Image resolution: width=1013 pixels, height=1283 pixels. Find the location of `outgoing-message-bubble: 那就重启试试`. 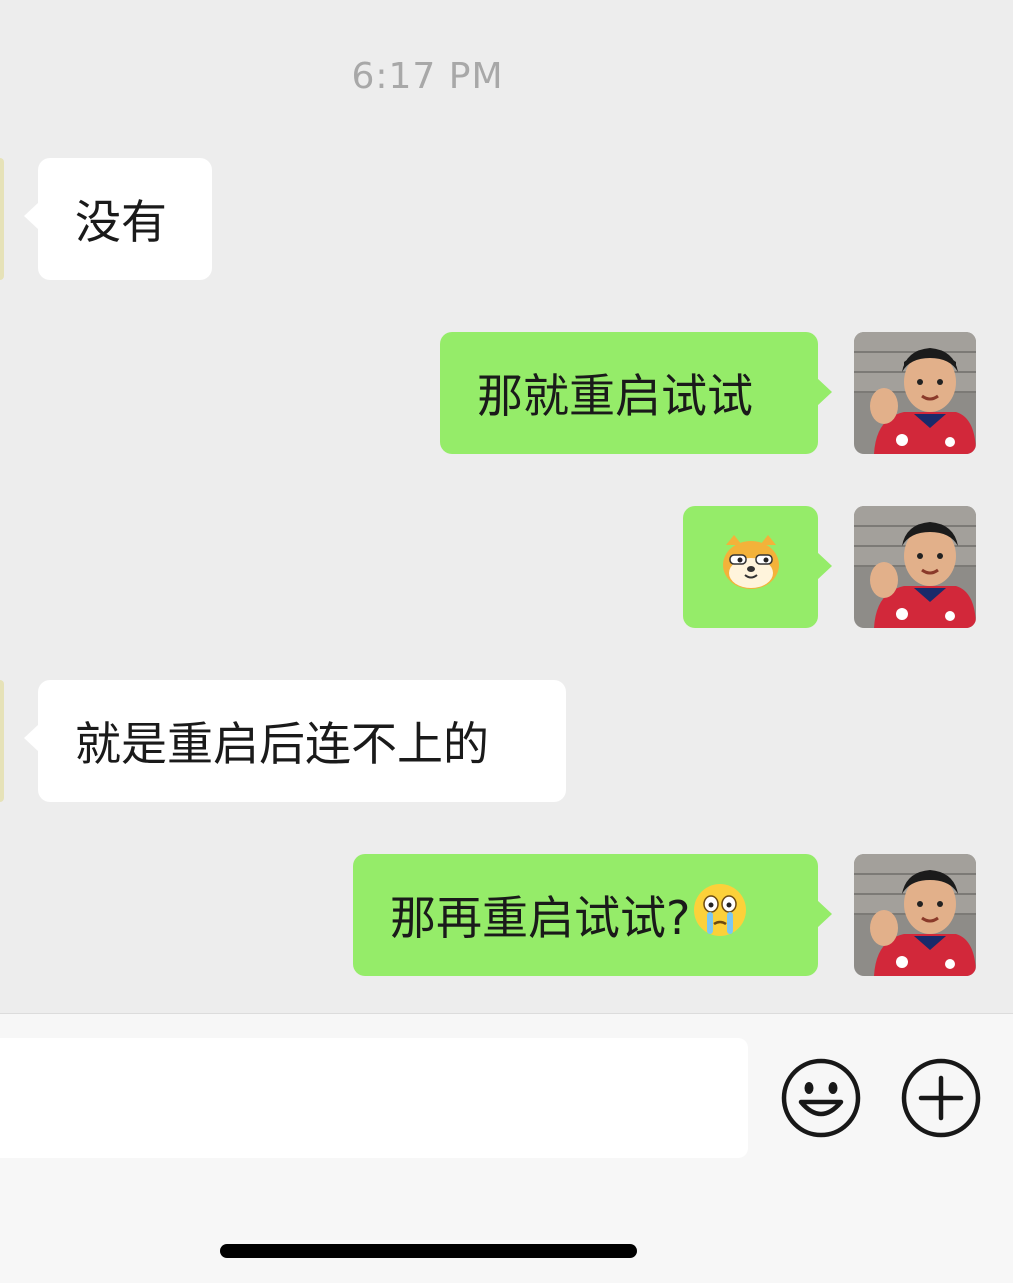

outgoing-message-bubble: 那就重启试试 is located at coordinates (636, 393).